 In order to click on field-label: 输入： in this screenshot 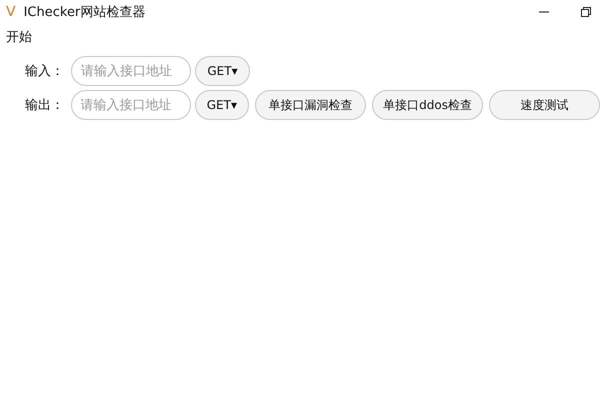, I will do `click(45, 71)`.